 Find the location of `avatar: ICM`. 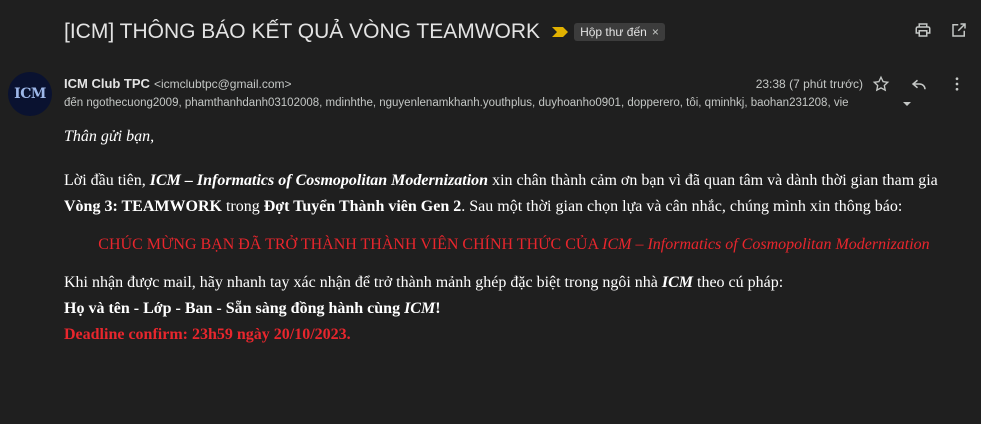

avatar: ICM is located at coordinates (30, 94).